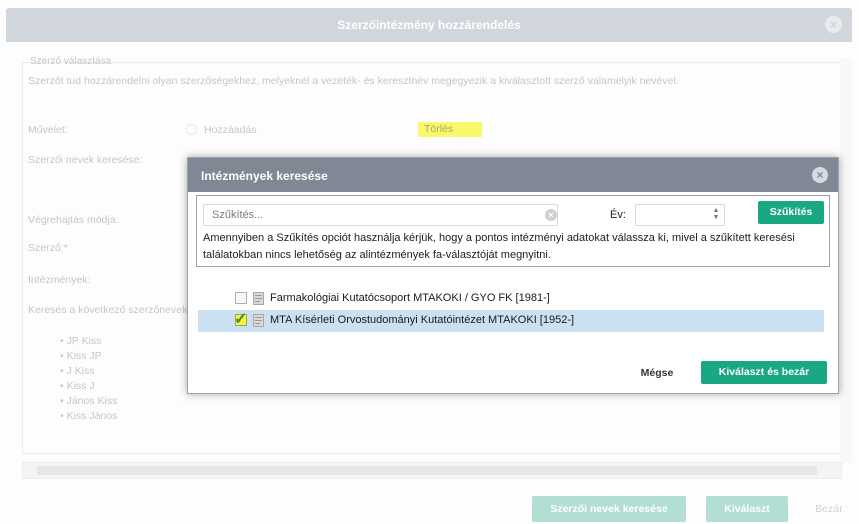 The width and height of the screenshot is (859, 524). What do you see at coordinates (657, 373) in the screenshot?
I see `cancel-button: Mégse` at bounding box center [657, 373].